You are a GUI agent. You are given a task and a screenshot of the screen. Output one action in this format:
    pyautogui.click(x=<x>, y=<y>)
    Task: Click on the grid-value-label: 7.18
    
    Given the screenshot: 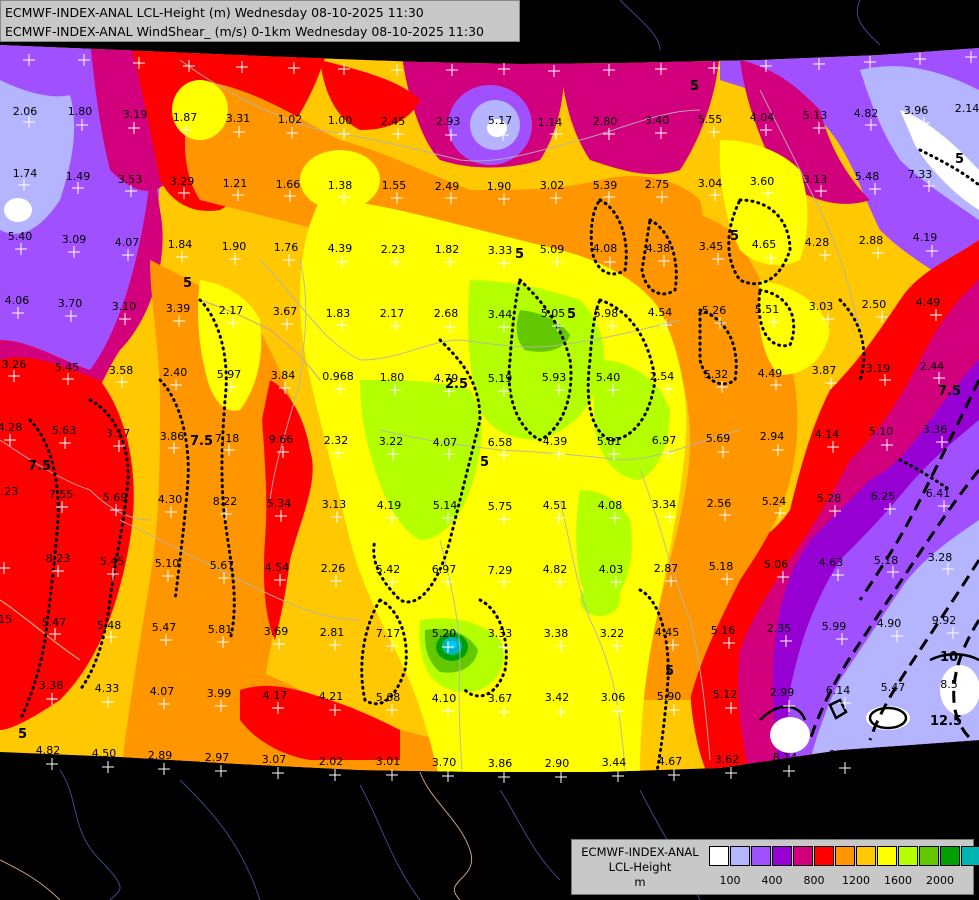 What is the action you would take?
    pyautogui.click(x=227, y=438)
    